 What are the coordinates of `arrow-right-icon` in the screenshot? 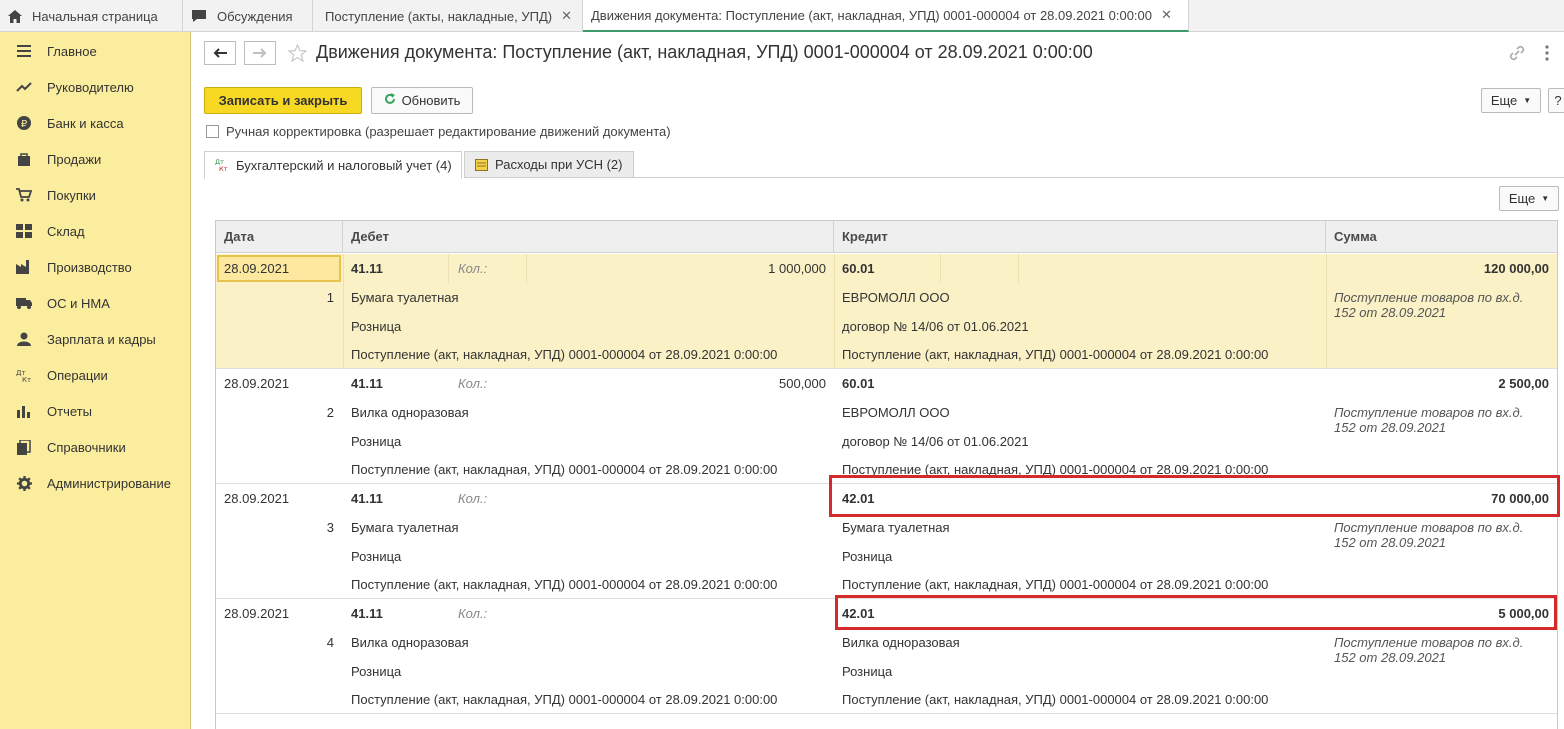 It's located at (260, 53).